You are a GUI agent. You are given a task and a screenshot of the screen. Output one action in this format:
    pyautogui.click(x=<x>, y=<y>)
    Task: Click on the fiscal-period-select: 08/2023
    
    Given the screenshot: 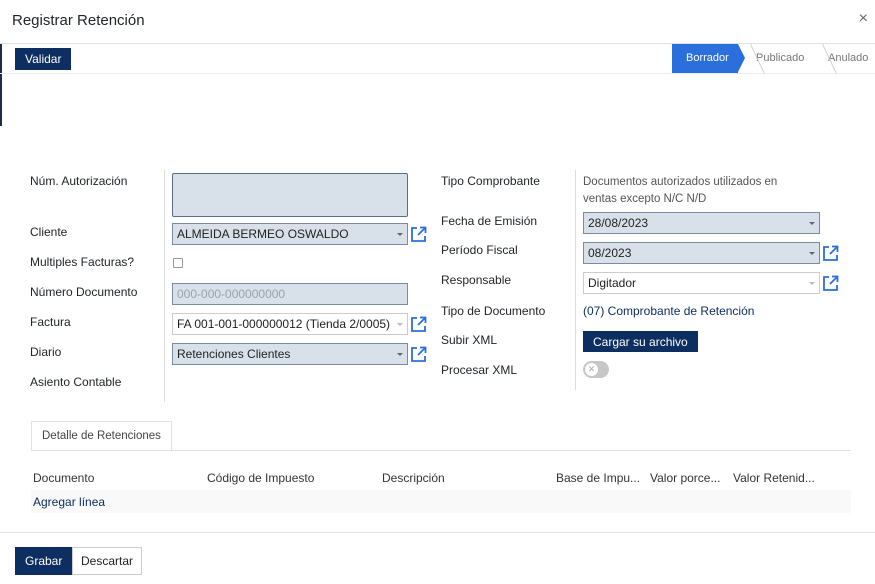 What is the action you would take?
    pyautogui.click(x=701, y=253)
    